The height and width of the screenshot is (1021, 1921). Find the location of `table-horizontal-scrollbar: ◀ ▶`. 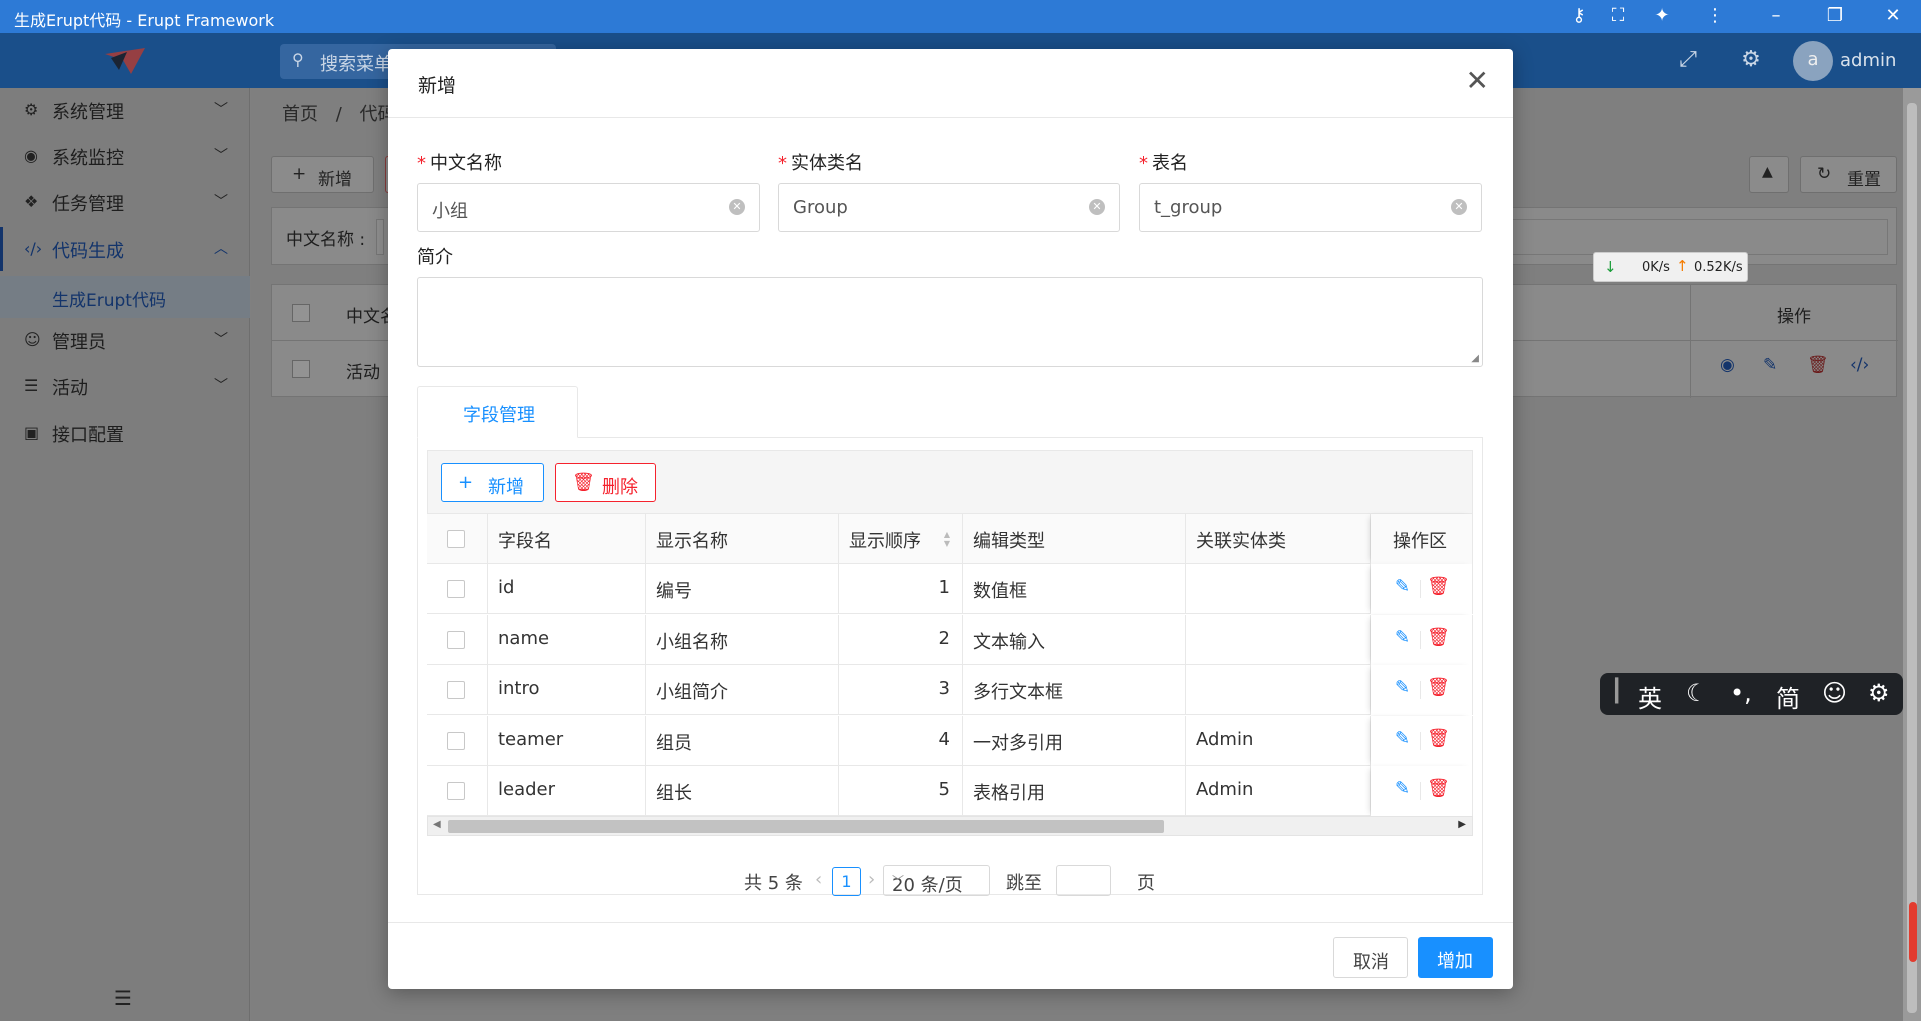

table-horizontal-scrollbar: ◀ ▶ is located at coordinates (950, 826).